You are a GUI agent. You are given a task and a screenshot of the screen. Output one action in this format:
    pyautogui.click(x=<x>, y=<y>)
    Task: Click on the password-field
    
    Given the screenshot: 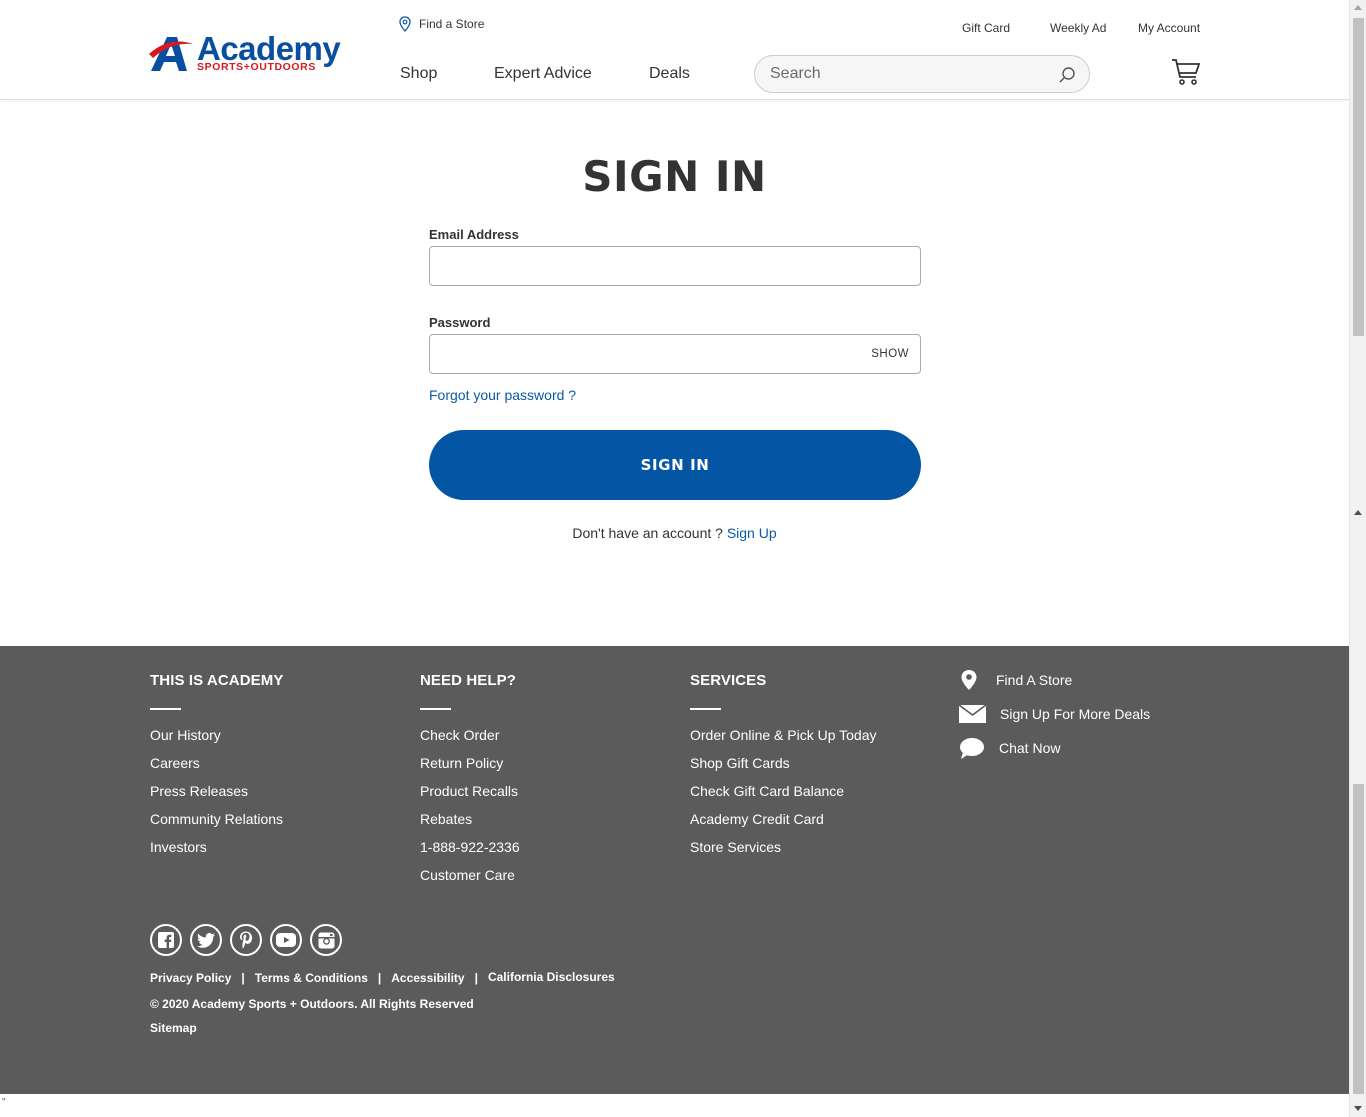 What is the action you would take?
    pyautogui.click(x=650, y=354)
    